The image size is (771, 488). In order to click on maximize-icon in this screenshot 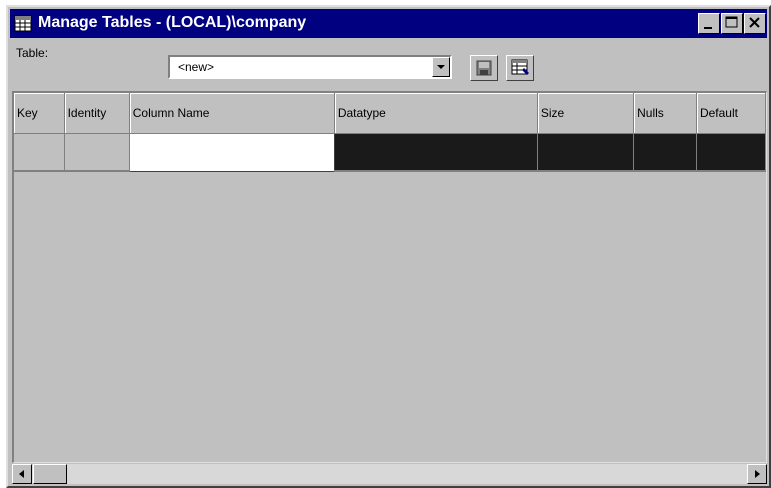, I will do `click(731, 22)`.